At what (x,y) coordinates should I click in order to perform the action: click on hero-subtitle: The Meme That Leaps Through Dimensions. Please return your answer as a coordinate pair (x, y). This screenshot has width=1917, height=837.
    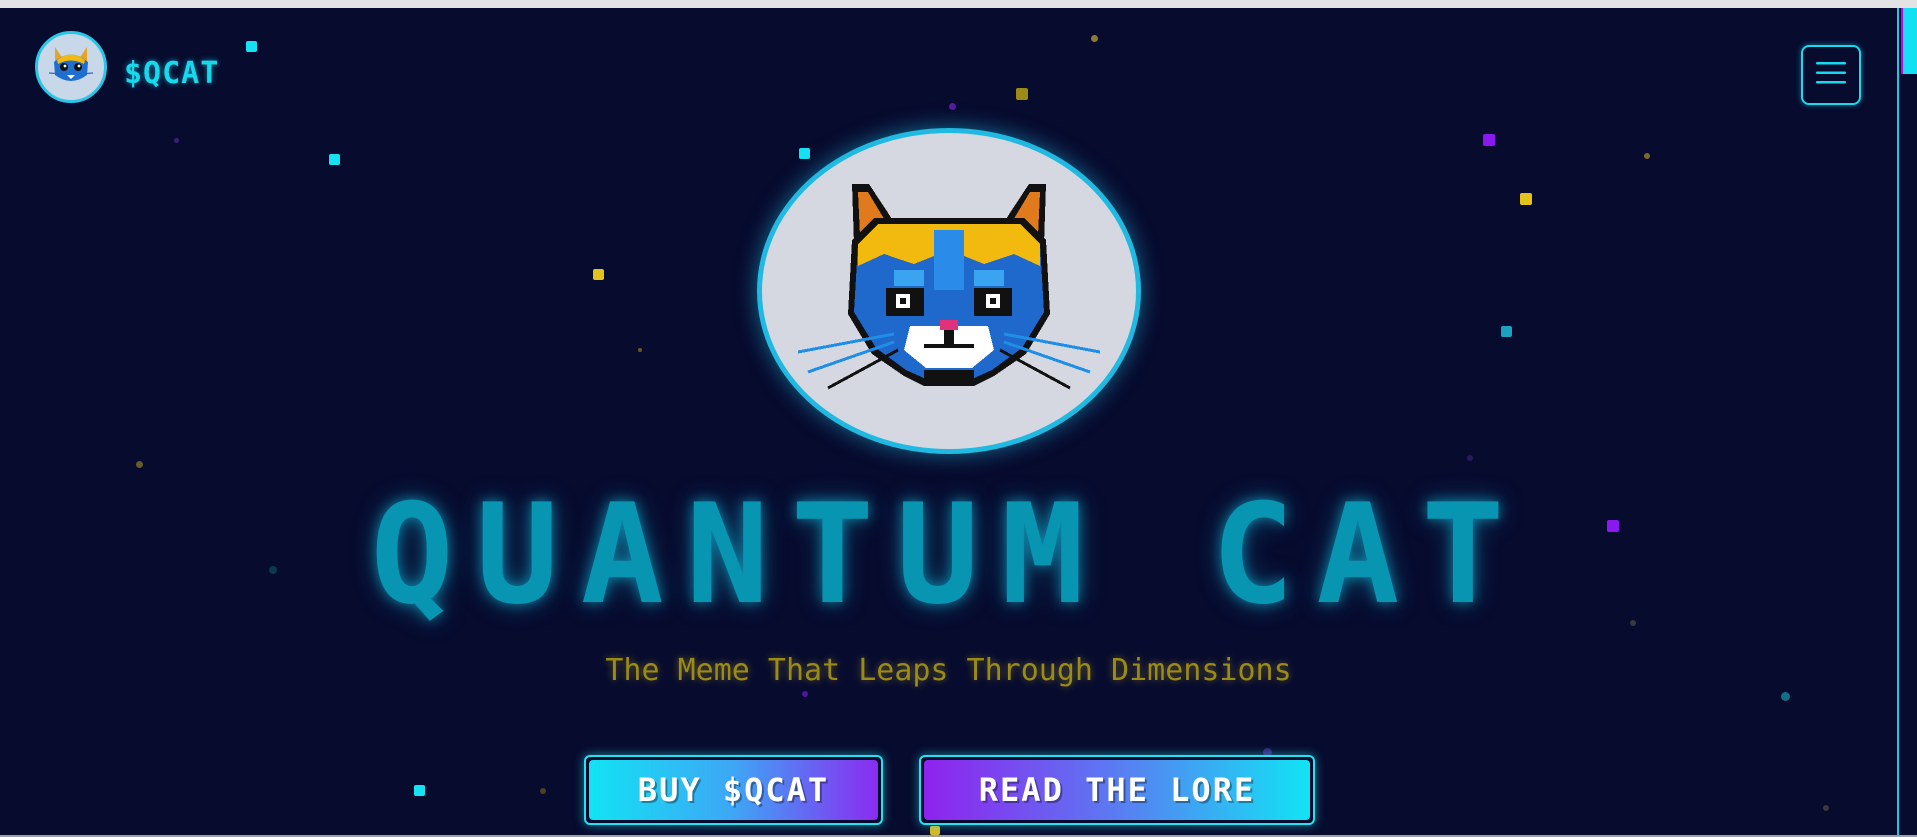
    Looking at the image, I should click on (948, 670).